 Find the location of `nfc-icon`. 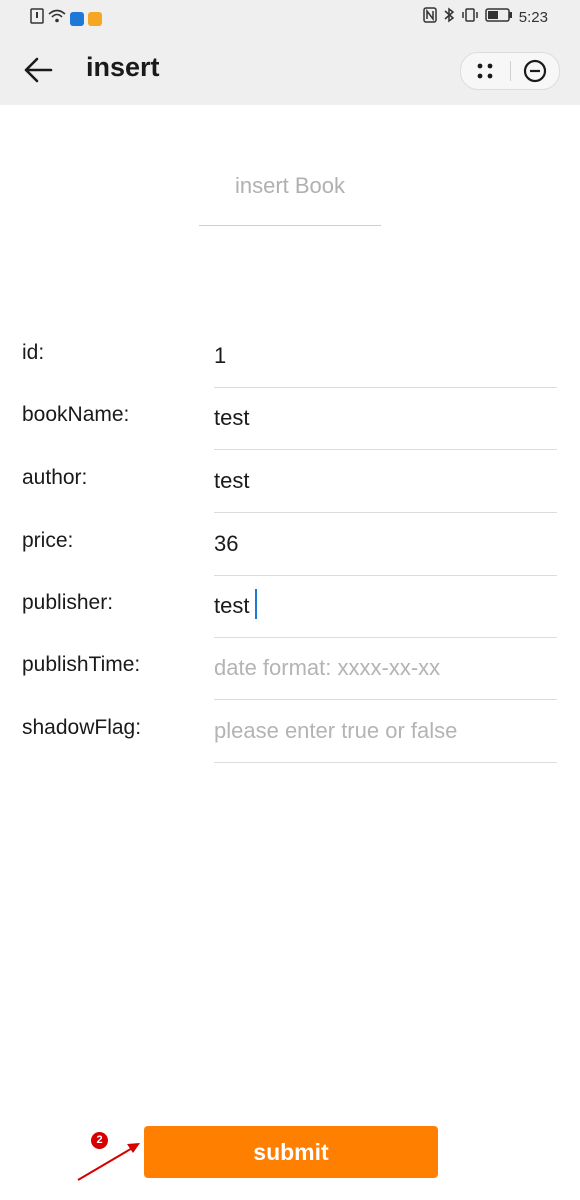

nfc-icon is located at coordinates (430, 17).